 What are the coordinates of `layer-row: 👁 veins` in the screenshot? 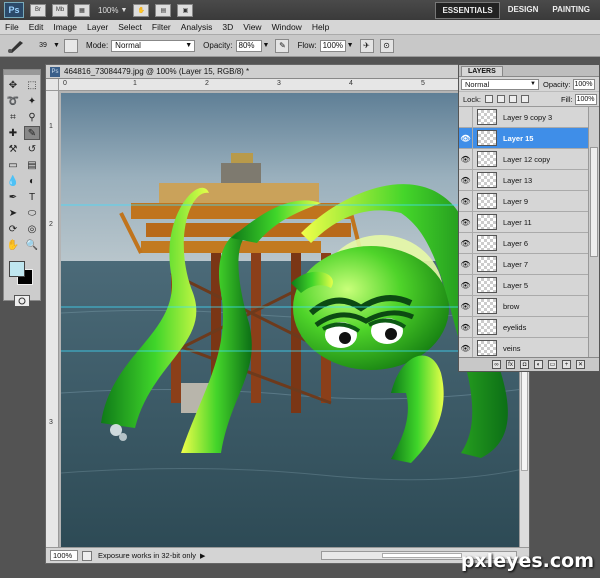 It's located at (524, 348).